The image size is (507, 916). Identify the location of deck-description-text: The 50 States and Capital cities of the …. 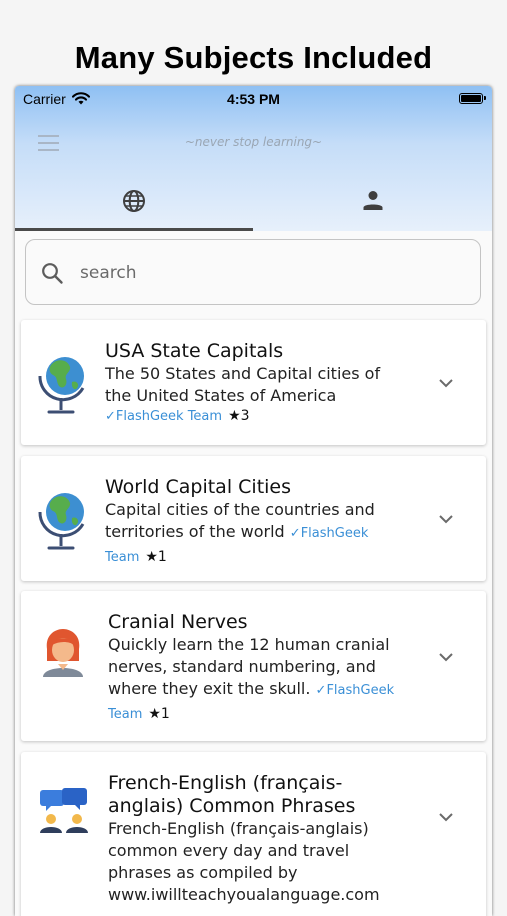
(243, 384).